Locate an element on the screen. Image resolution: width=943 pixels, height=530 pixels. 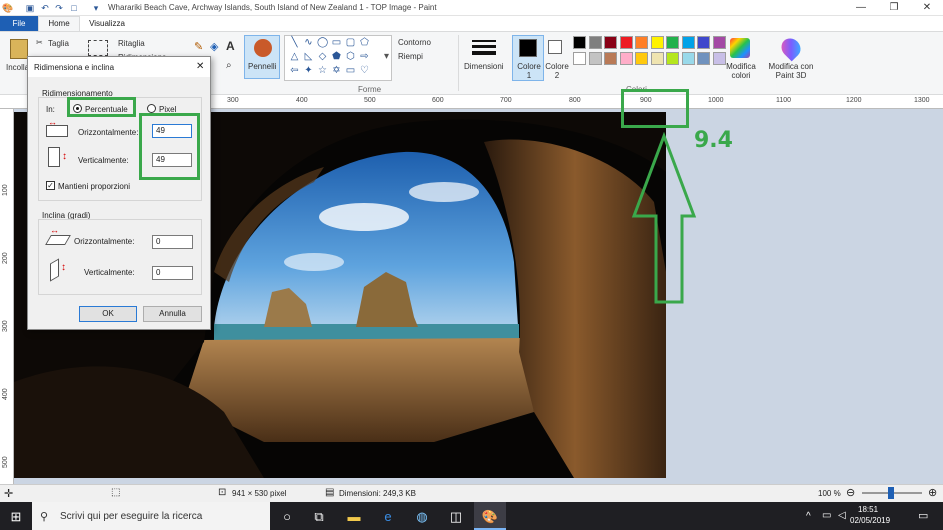
skew-horizontal-arrow-icon: ↔ is located at coordinates (54, 230).